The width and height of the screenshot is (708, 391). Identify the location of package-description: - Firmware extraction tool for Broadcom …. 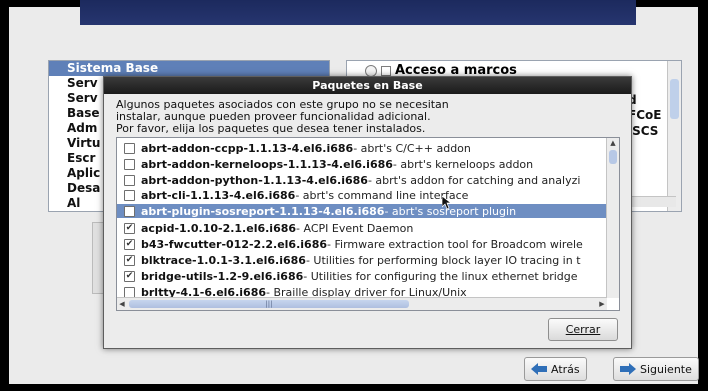
(455, 244).